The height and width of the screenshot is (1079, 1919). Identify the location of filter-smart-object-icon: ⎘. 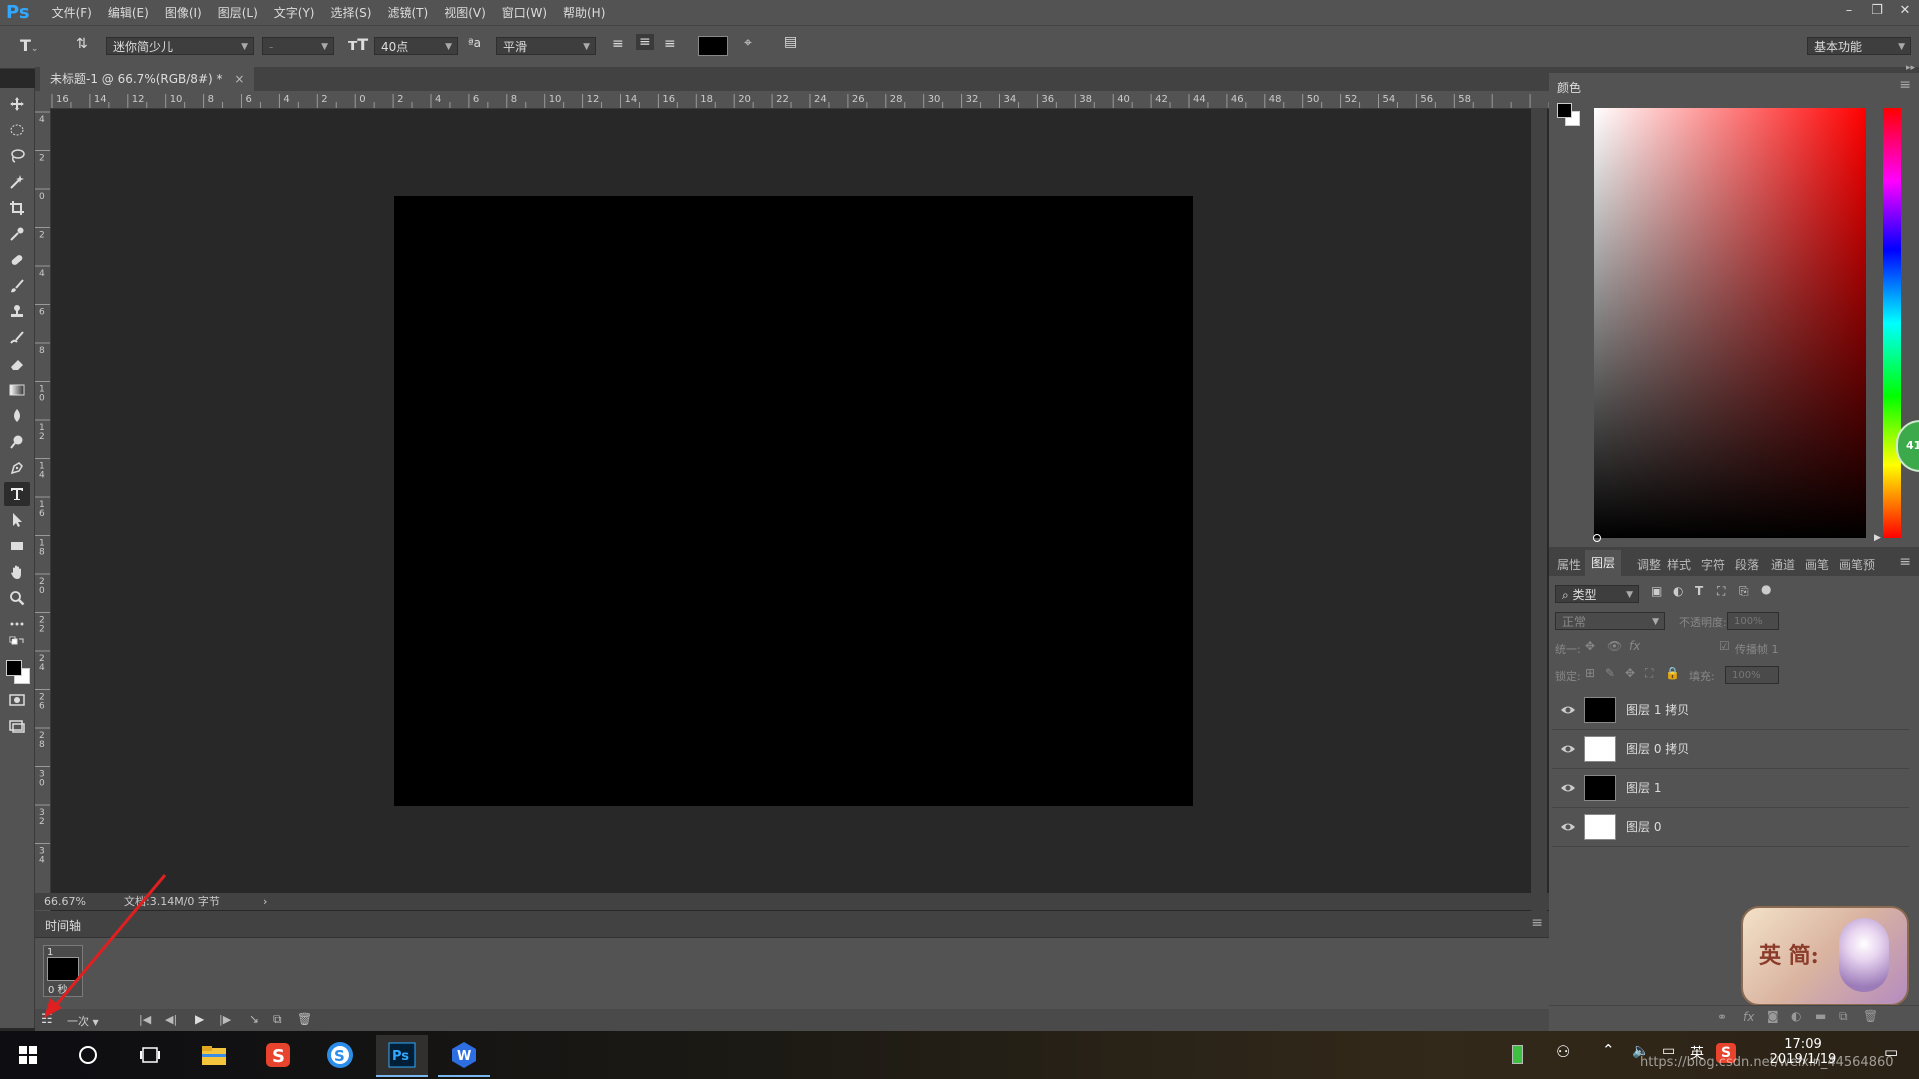
(1744, 591).